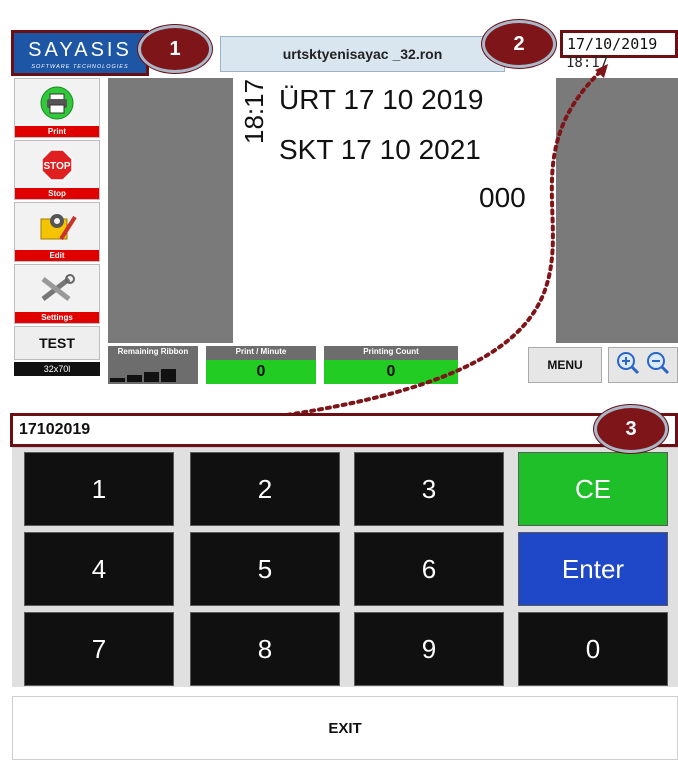  I want to click on menu-button: MENU, so click(565, 365).